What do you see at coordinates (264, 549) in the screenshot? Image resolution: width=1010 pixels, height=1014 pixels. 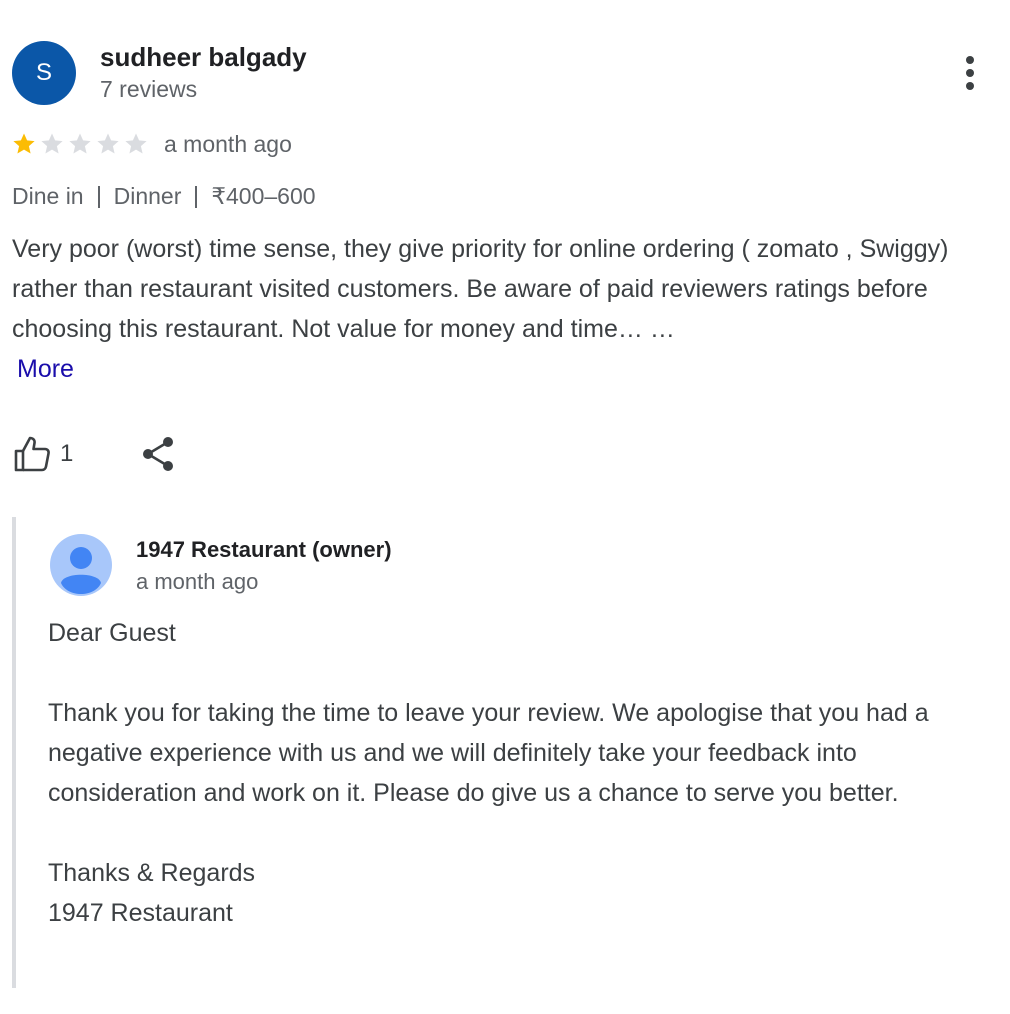 I see `owner-name: 1947 Restaurant (owner)` at bounding box center [264, 549].